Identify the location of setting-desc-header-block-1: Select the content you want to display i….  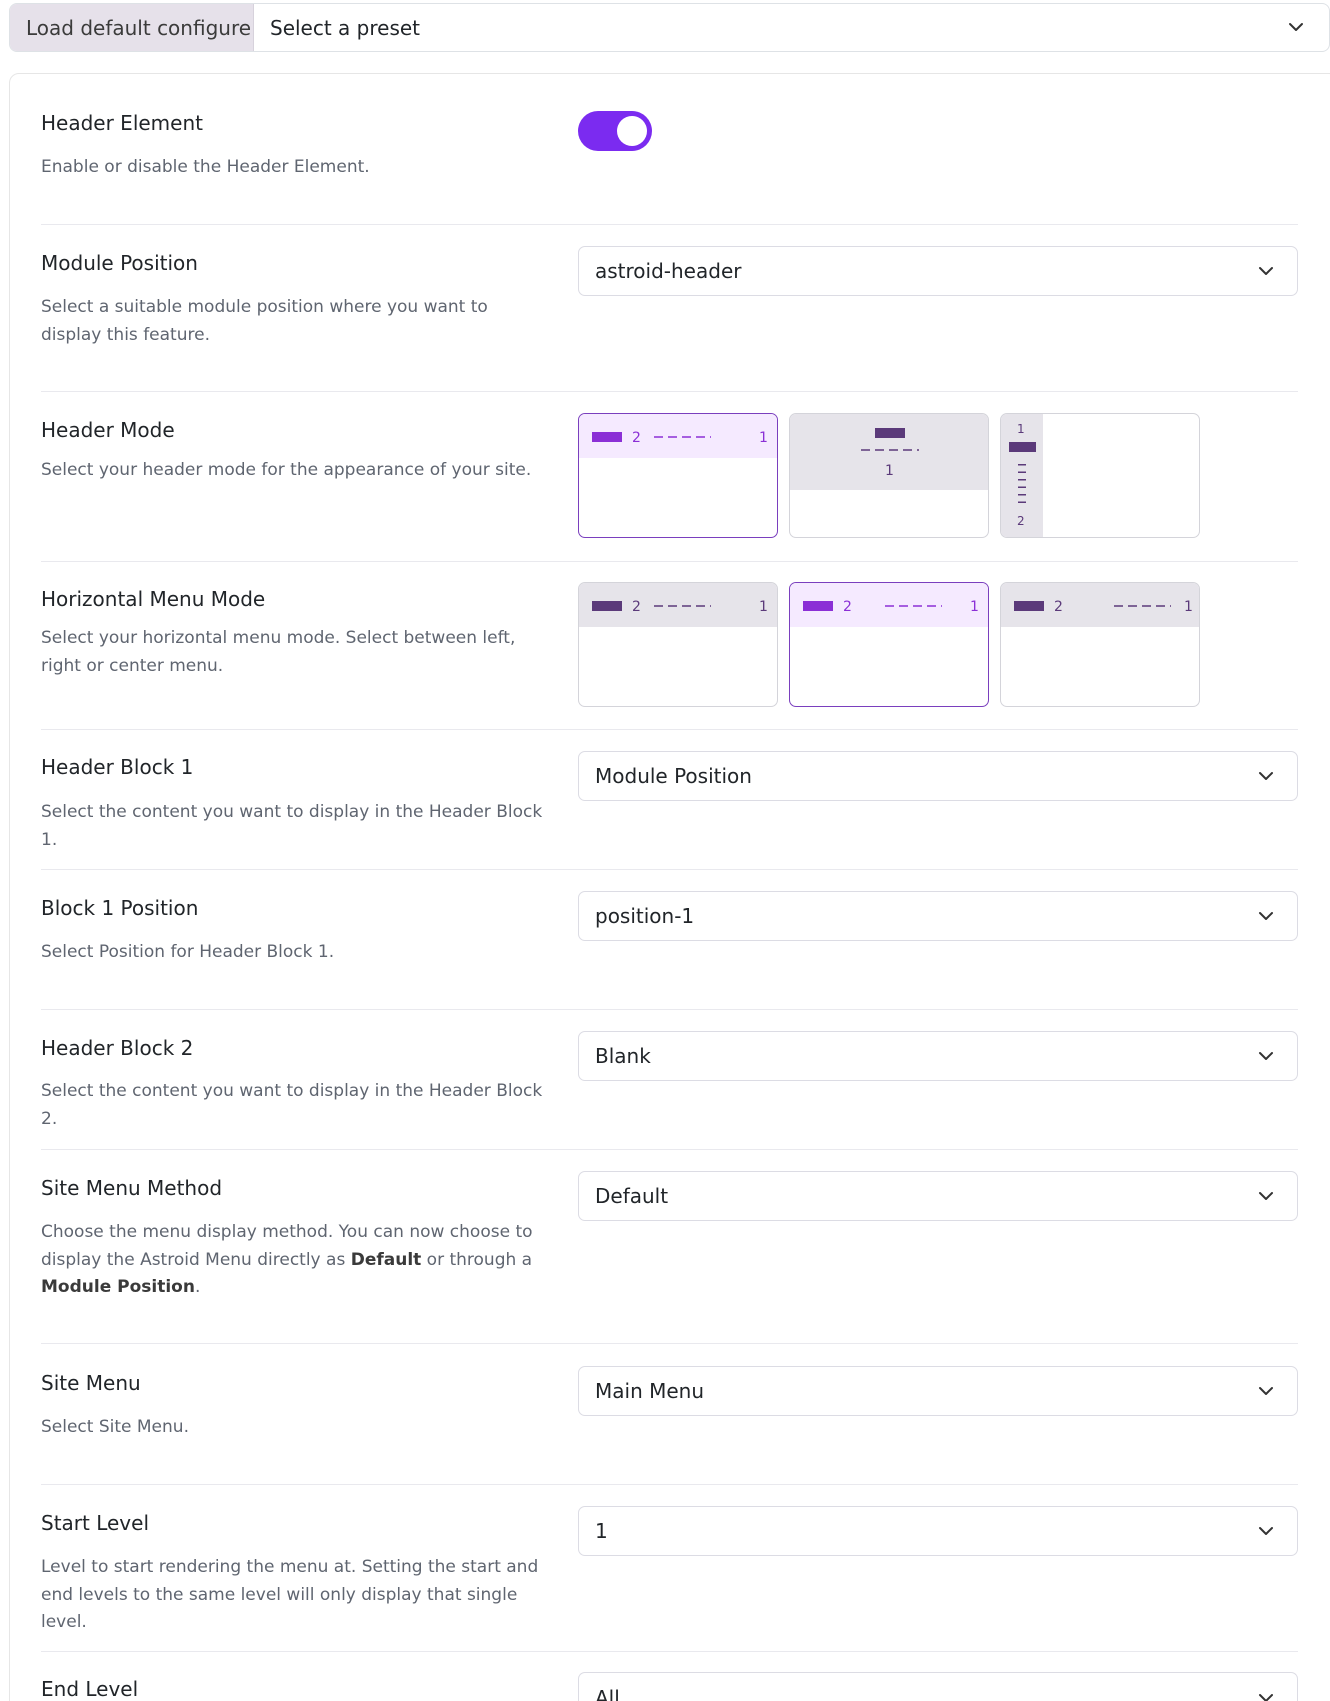
(292, 826).